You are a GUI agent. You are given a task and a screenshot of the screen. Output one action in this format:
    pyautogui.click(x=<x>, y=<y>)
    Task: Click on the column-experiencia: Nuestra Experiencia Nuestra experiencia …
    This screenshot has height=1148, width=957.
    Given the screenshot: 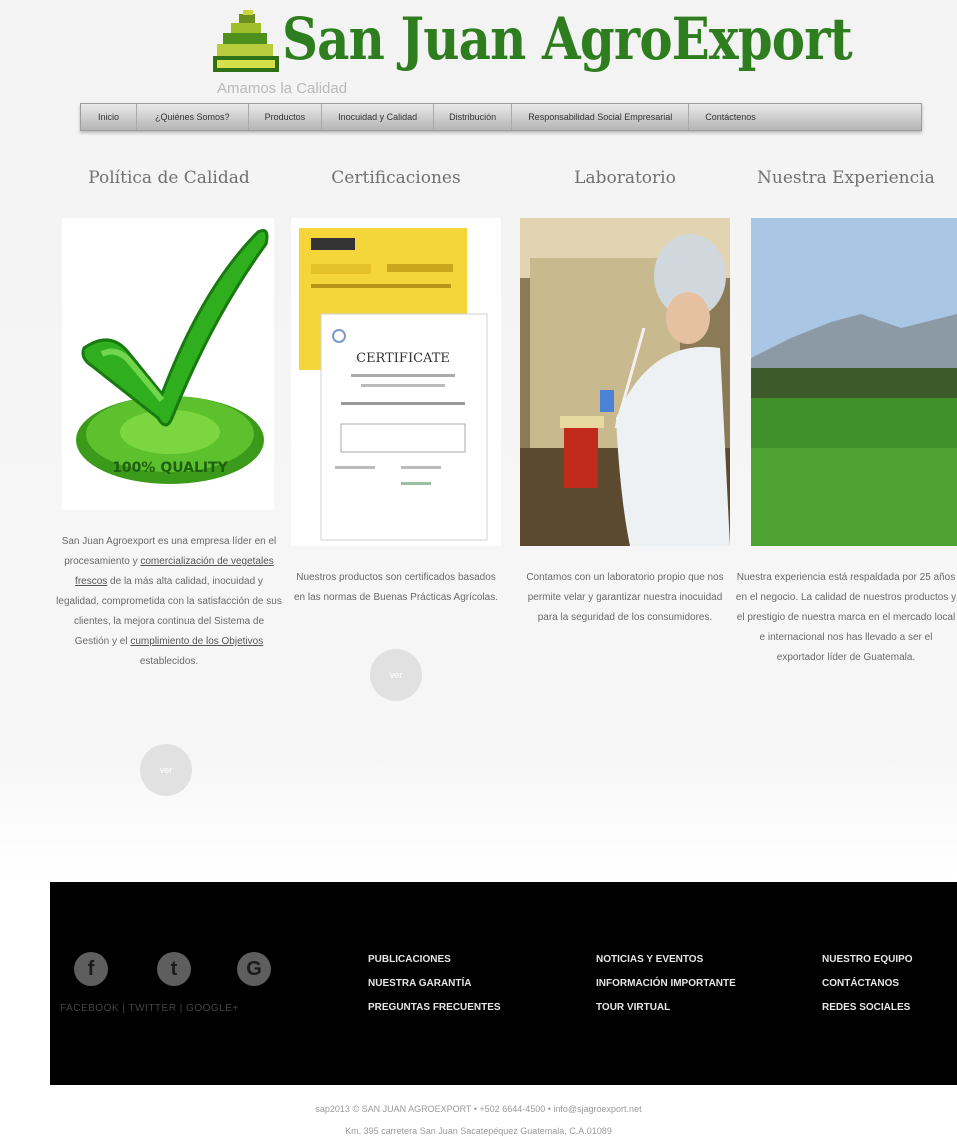 What is the action you would take?
    pyautogui.click(x=846, y=415)
    